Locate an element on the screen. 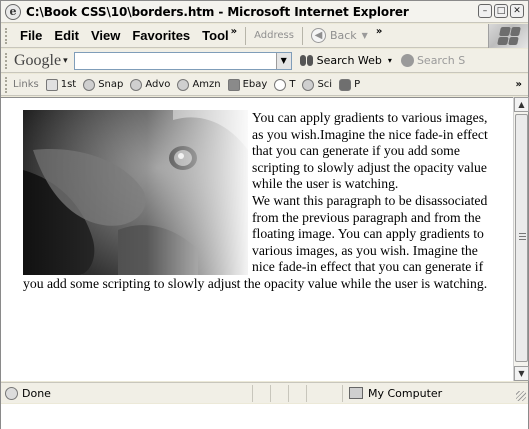  link-advo: Advo is located at coordinates (150, 84).